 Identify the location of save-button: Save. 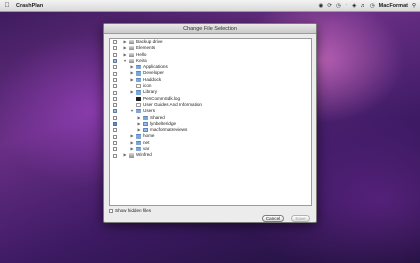
(300, 218).